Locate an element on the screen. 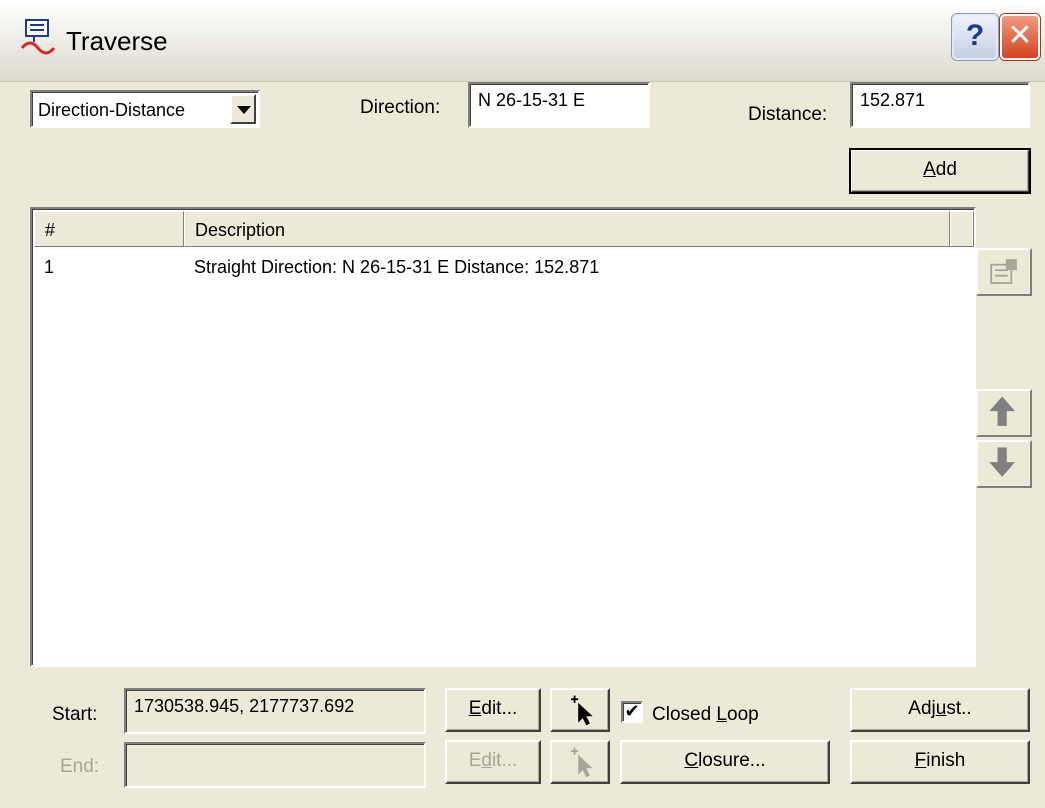 Image resolution: width=1045 pixels, height=808 pixels. properties-button is located at coordinates (1004, 272).